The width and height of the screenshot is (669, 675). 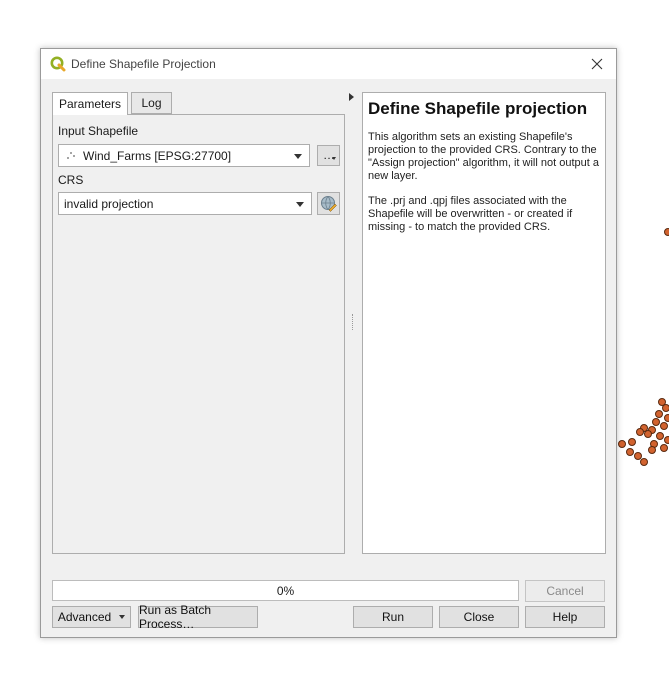 I want to click on qgis-logo-icon, so click(x=58, y=64).